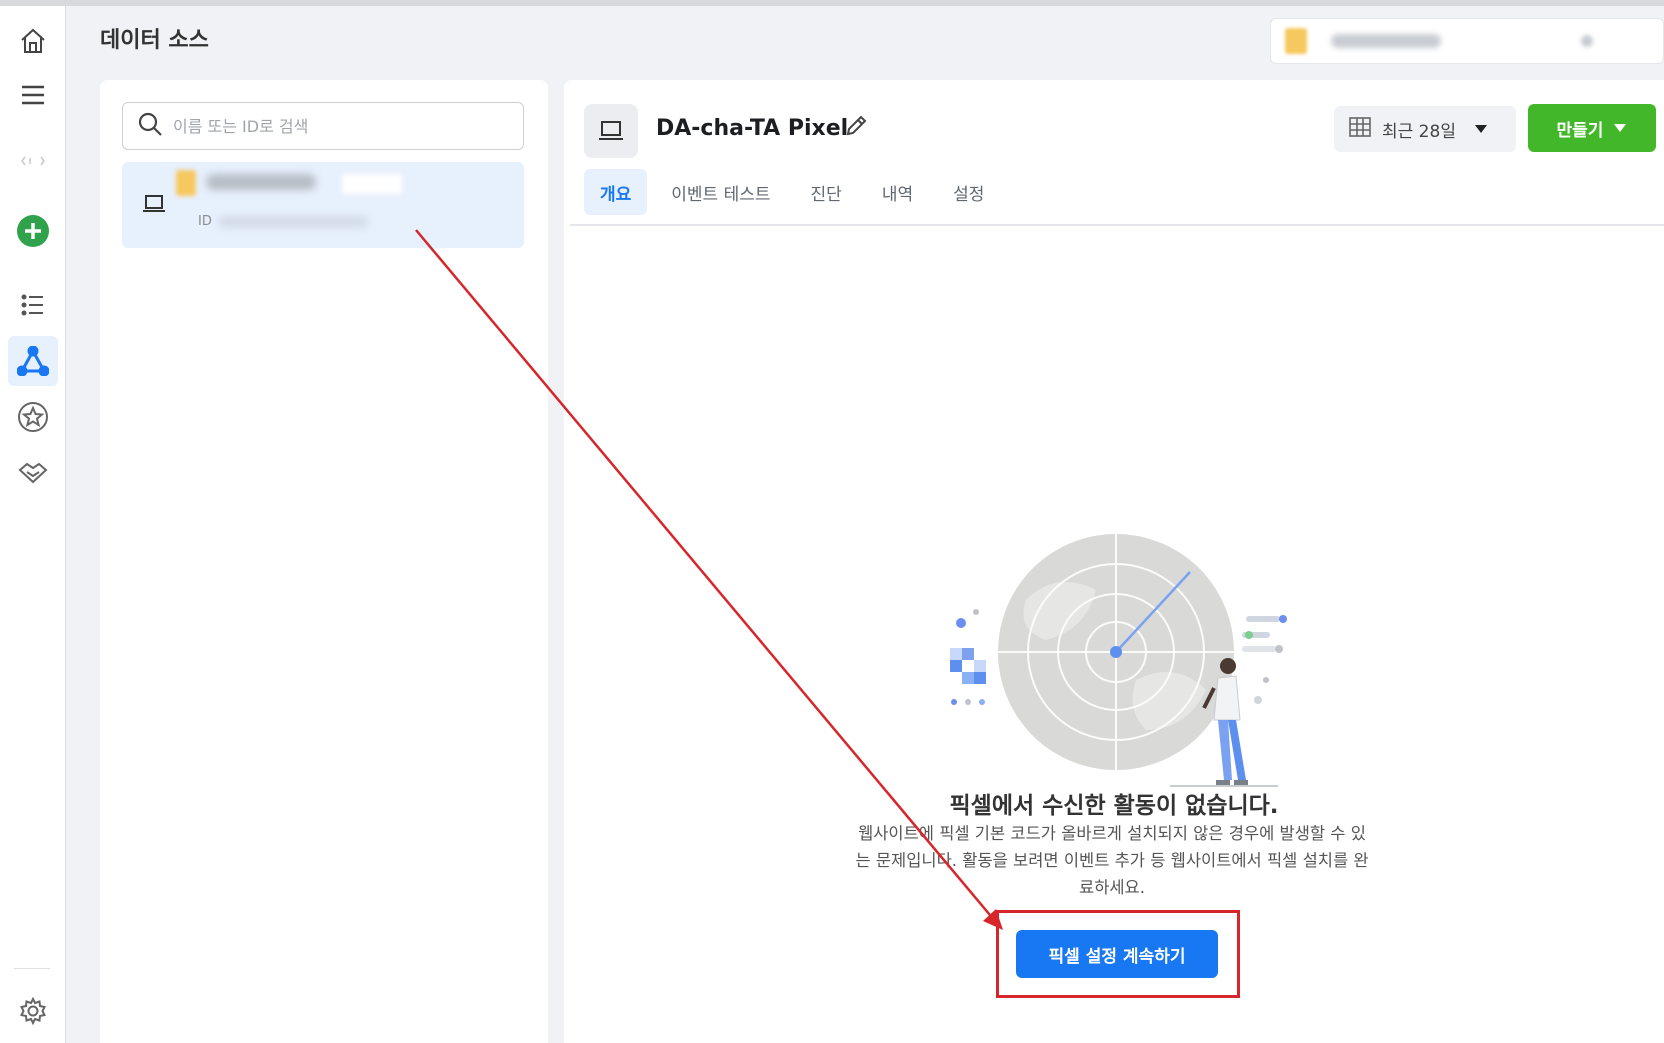 The image size is (1664, 1043). Describe the element at coordinates (33, 305) in the screenshot. I see `list-icon` at that location.